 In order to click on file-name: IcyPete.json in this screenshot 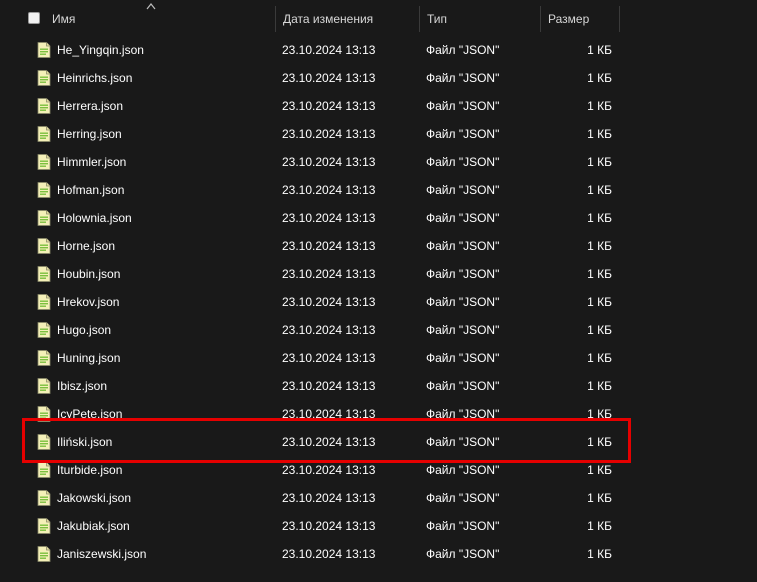, I will do `click(90, 414)`.